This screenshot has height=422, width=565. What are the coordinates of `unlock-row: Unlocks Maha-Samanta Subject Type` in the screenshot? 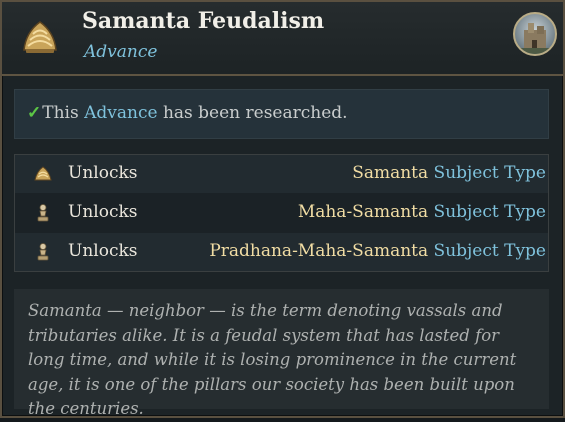 It's located at (281, 213).